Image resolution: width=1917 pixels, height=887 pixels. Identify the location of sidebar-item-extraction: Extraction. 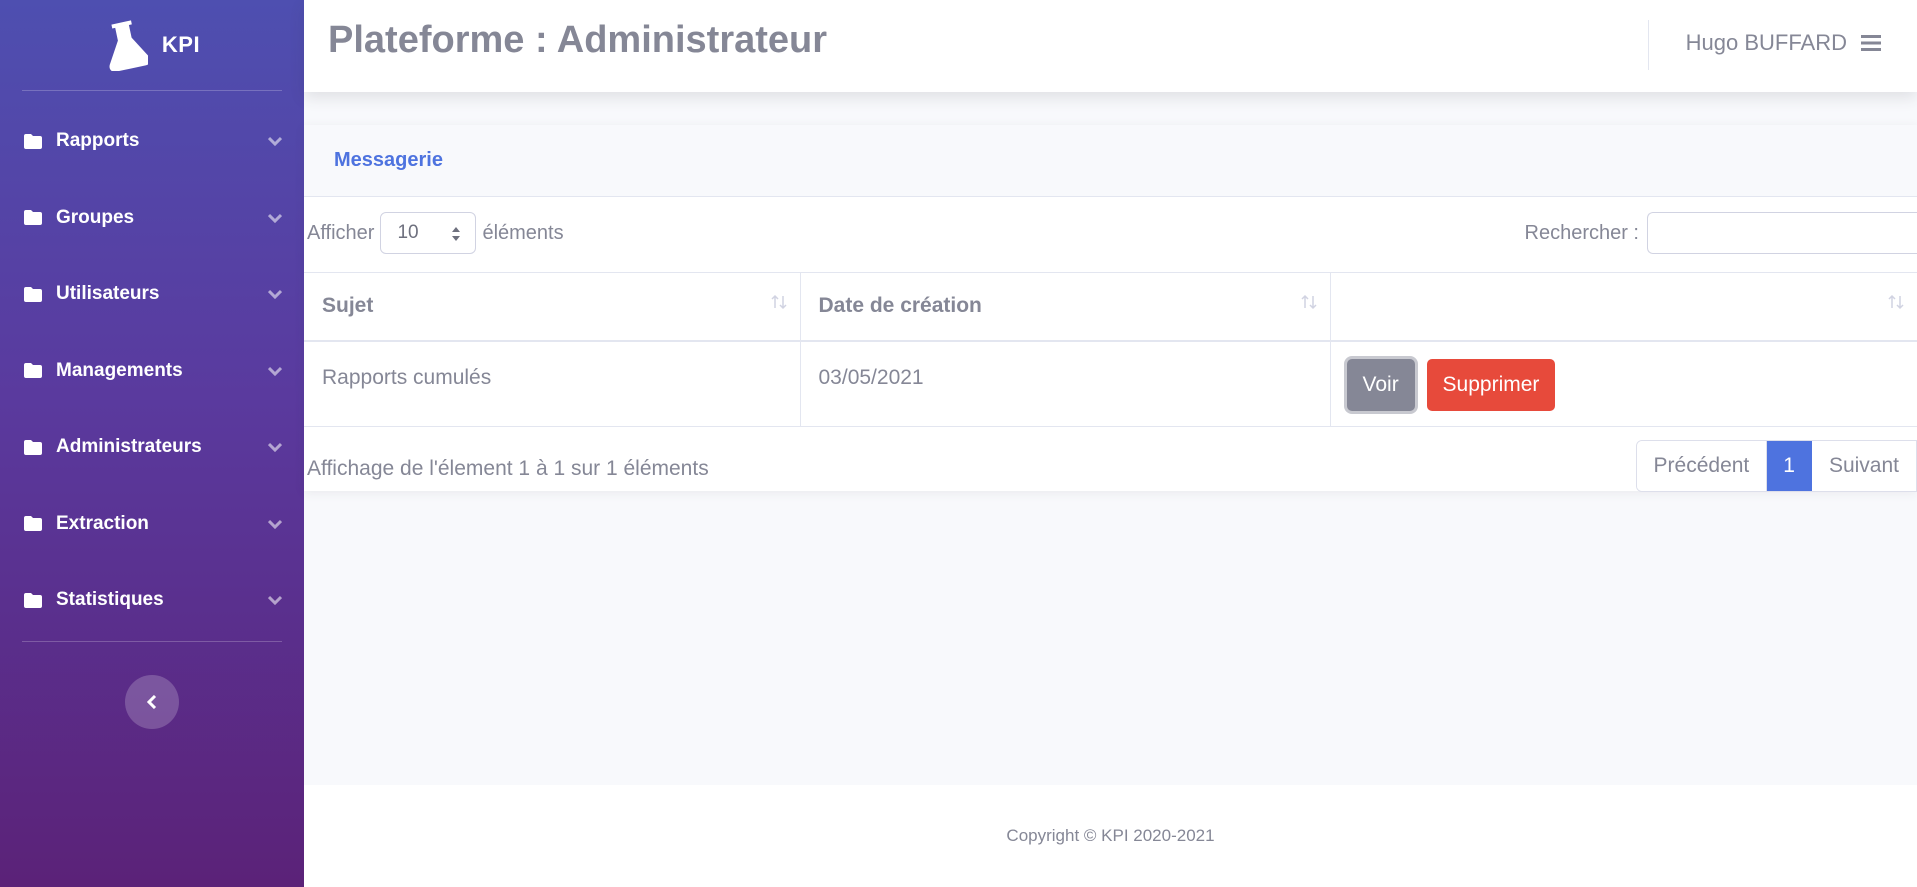
(152, 524).